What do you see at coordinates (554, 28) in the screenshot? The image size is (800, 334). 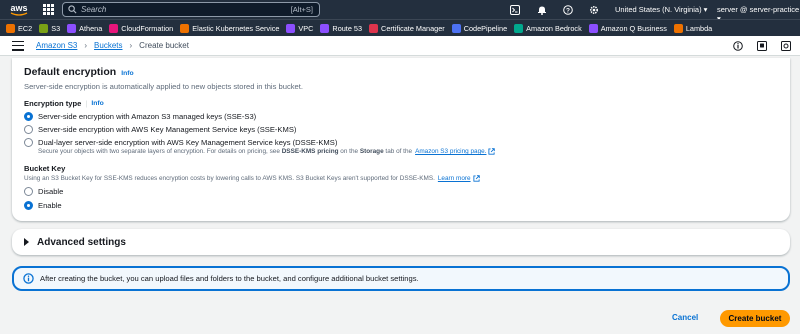 I see `favorite-label: Amazon Bedrock` at bounding box center [554, 28].